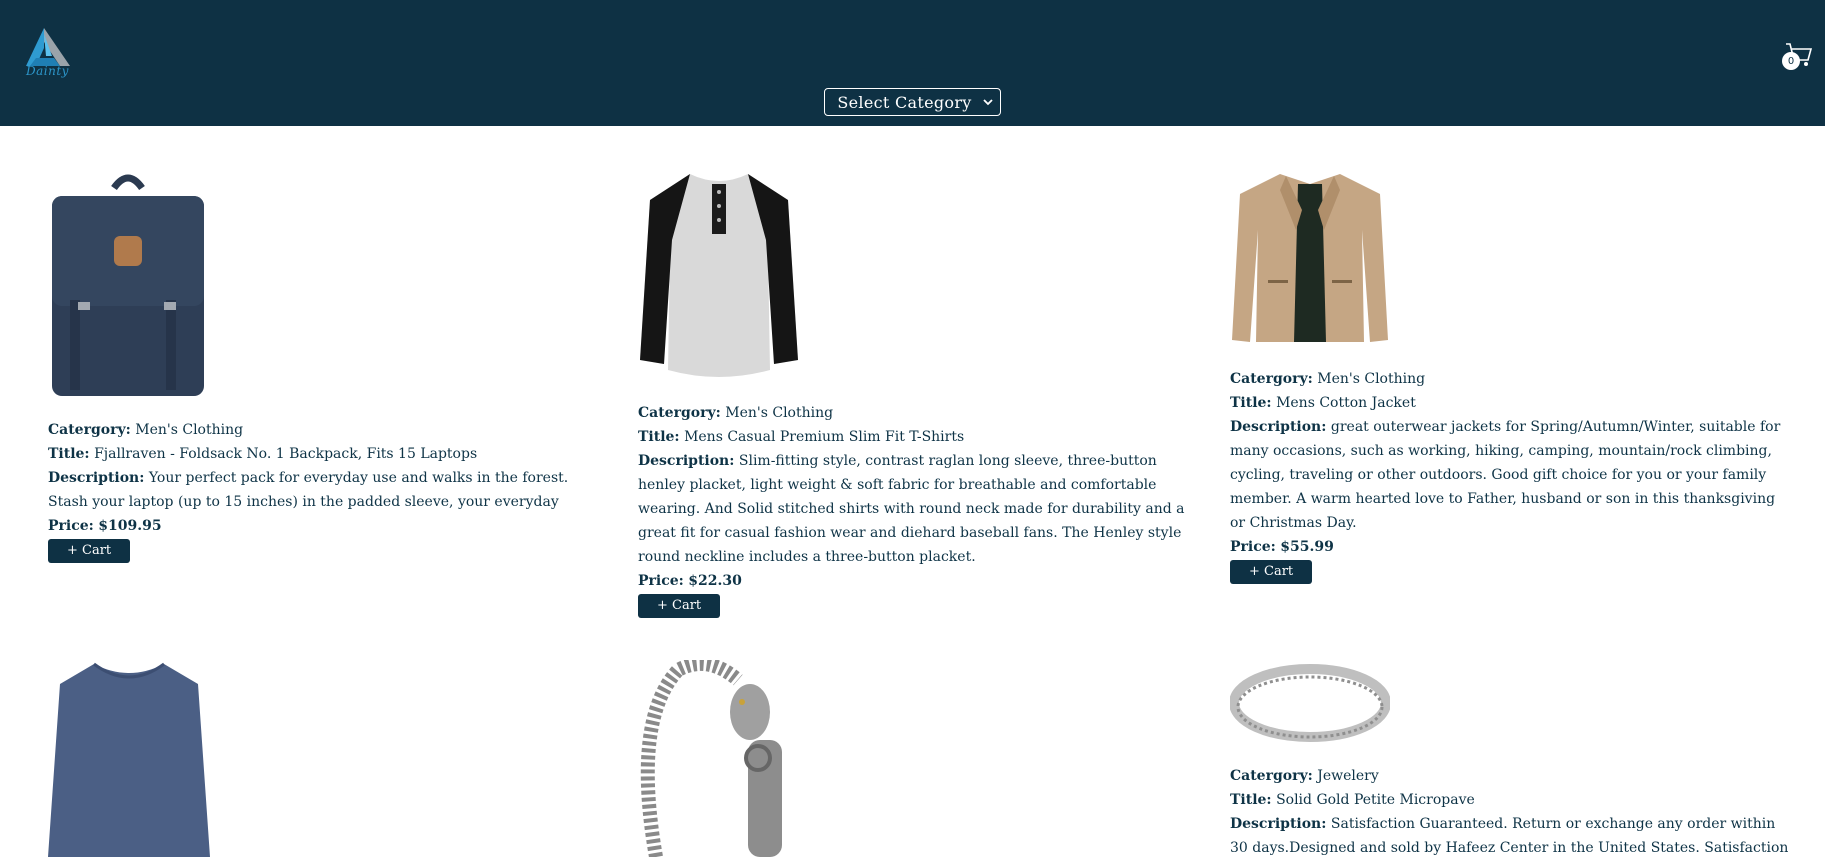 The width and height of the screenshot is (1825, 860). Describe the element at coordinates (130, 526) in the screenshot. I see `product-price: $109.95` at that location.